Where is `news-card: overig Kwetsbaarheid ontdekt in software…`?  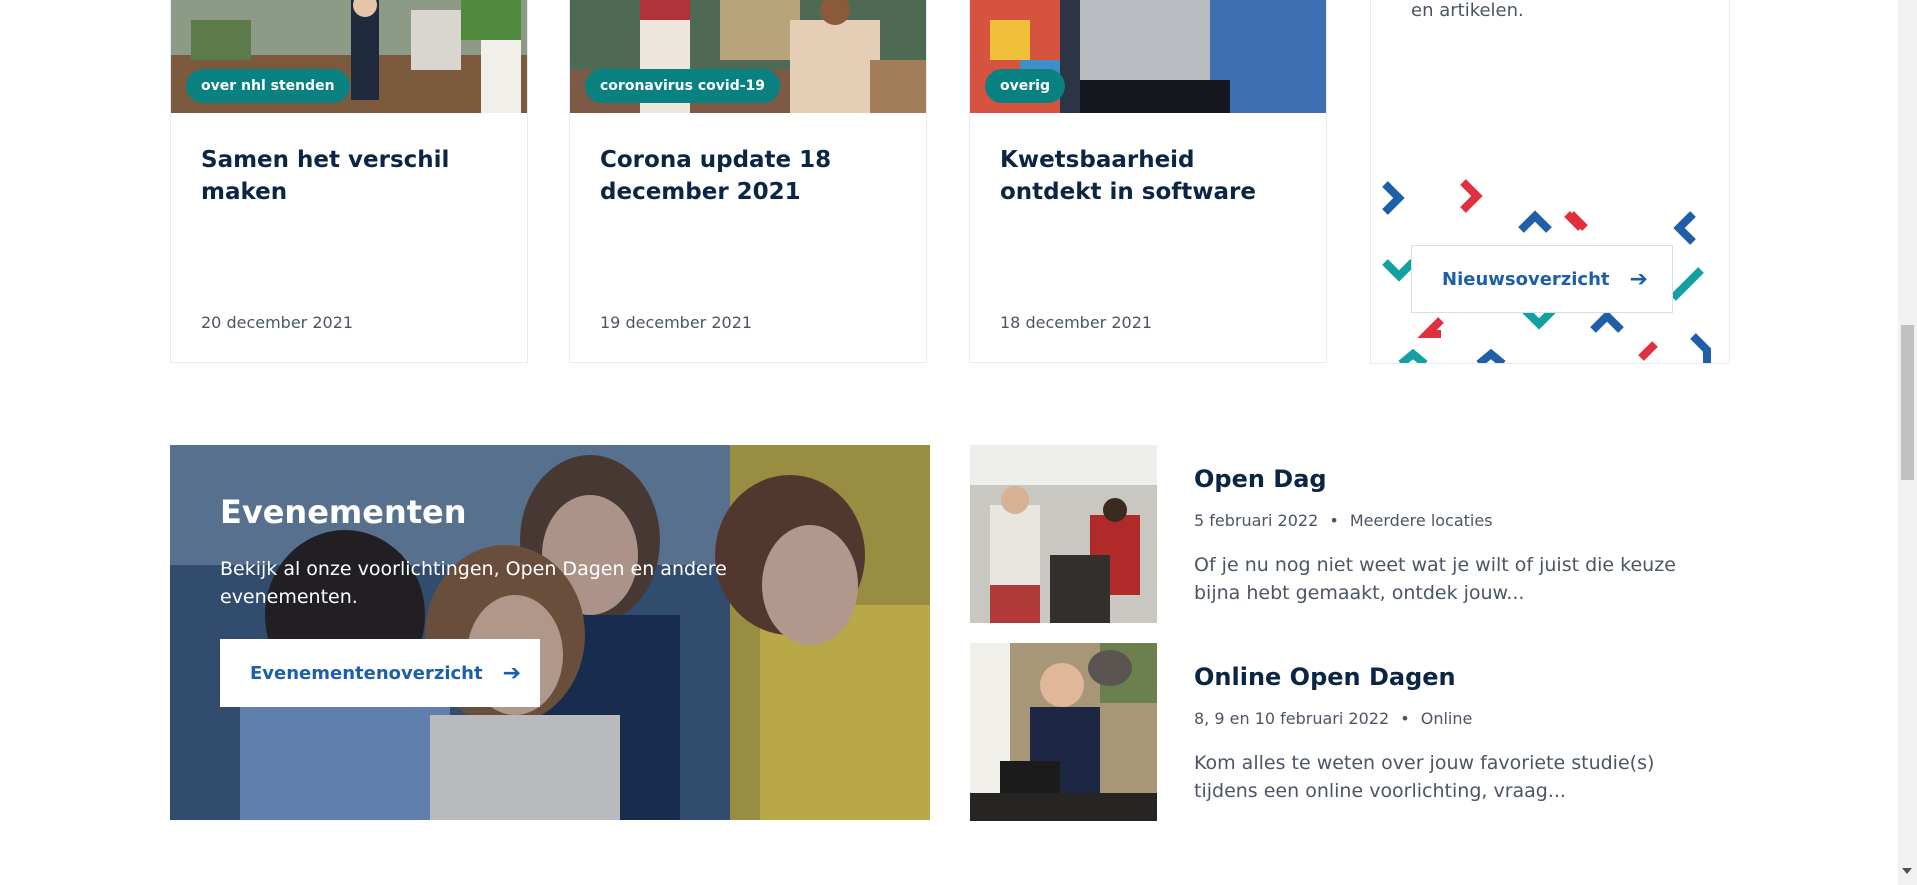
news-card: overig Kwetsbaarheid ontdekt in software… is located at coordinates (1148, 181).